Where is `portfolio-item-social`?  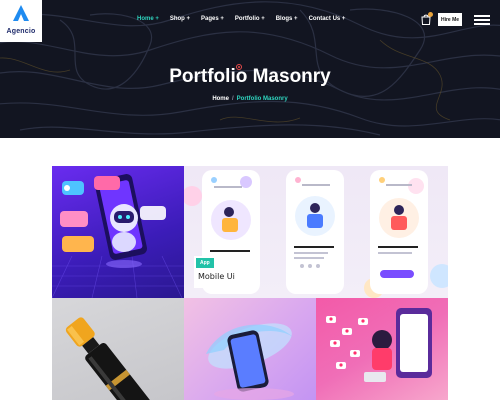 portfolio-item-social is located at coordinates (382, 349).